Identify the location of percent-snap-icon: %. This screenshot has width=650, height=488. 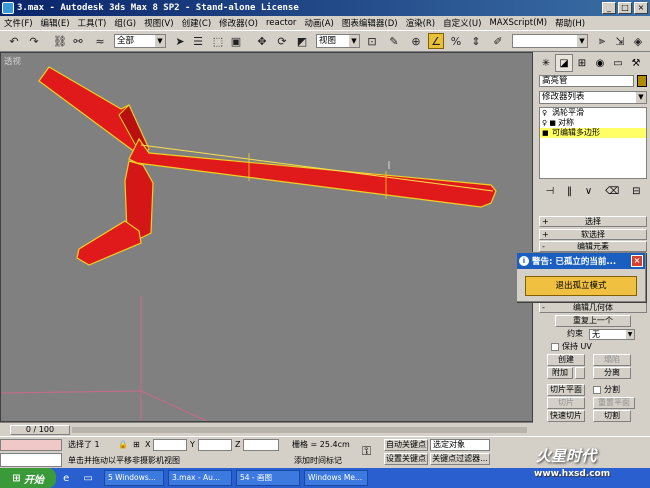
(456, 41).